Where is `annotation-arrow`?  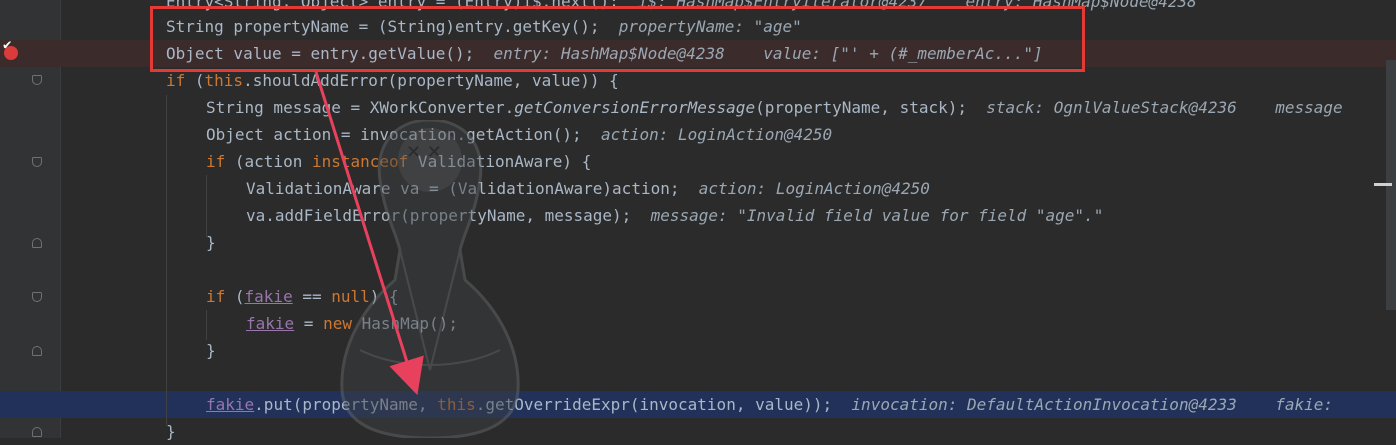
annotation-arrow is located at coordinates (369, 233).